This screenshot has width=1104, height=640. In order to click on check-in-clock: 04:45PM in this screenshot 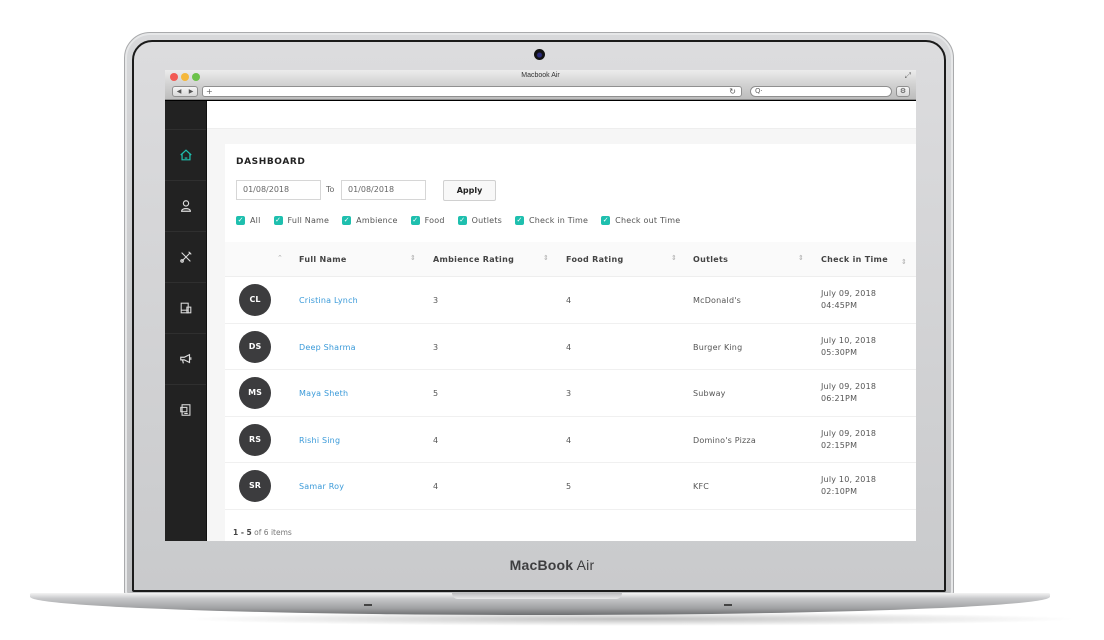, I will do `click(839, 305)`.